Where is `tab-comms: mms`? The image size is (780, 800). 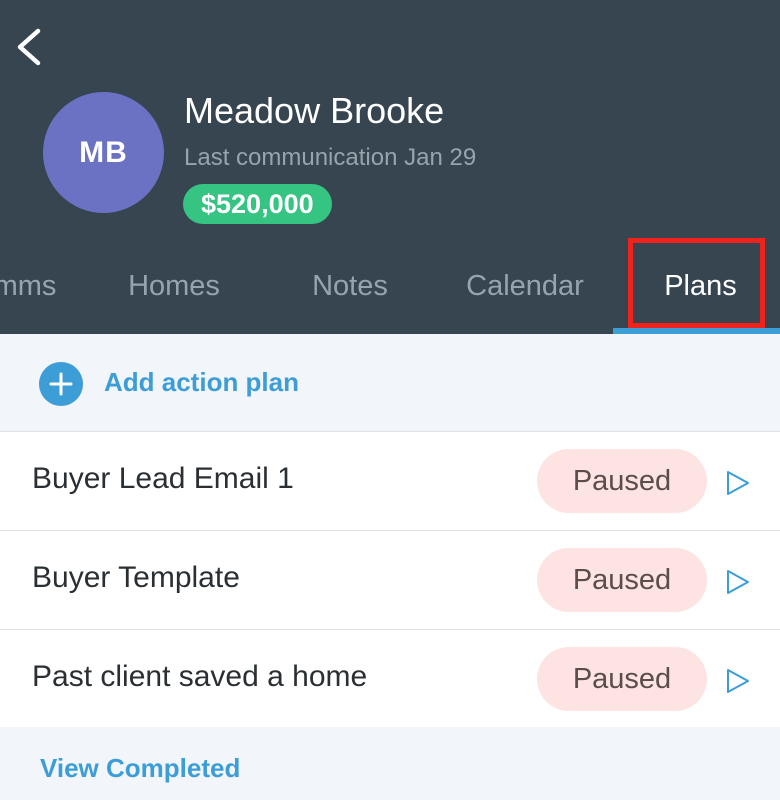
tab-comms: mms is located at coordinates (35, 289).